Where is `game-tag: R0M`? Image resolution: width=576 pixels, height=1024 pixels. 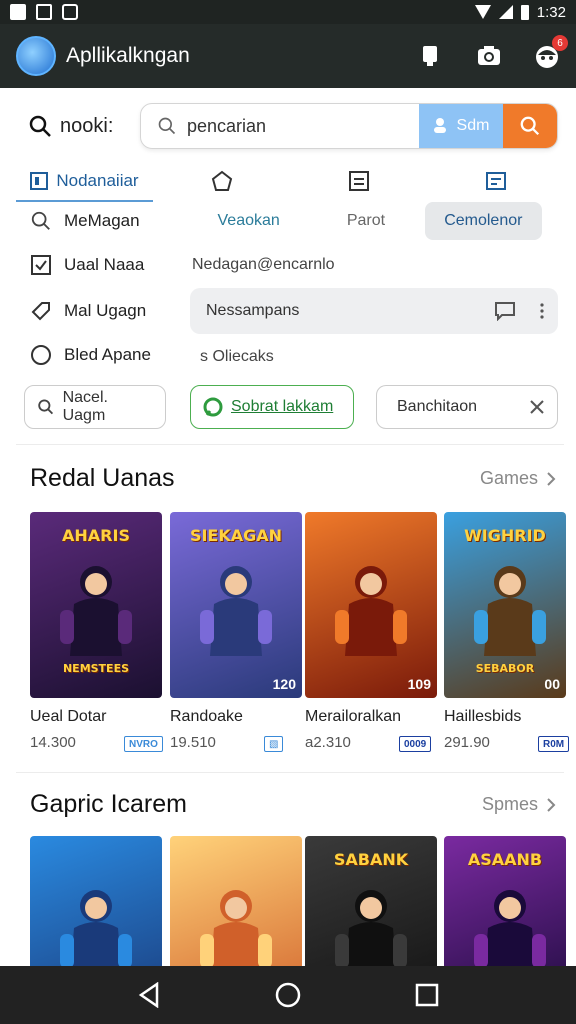 game-tag: R0M is located at coordinates (554, 744).